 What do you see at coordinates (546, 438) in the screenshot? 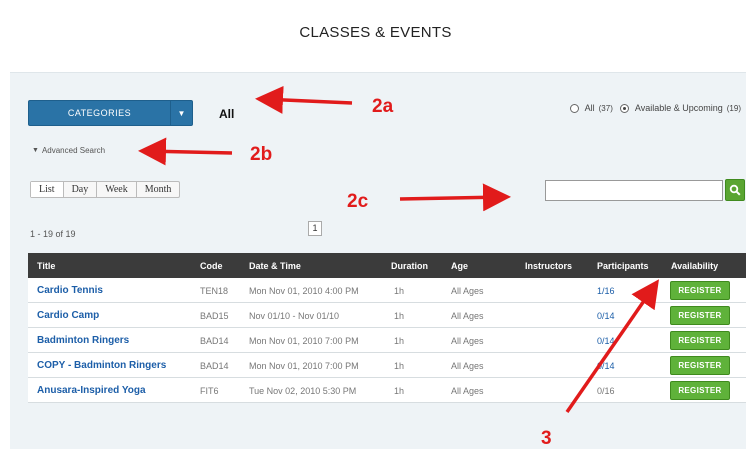
I see `annotation-3: 3` at bounding box center [546, 438].